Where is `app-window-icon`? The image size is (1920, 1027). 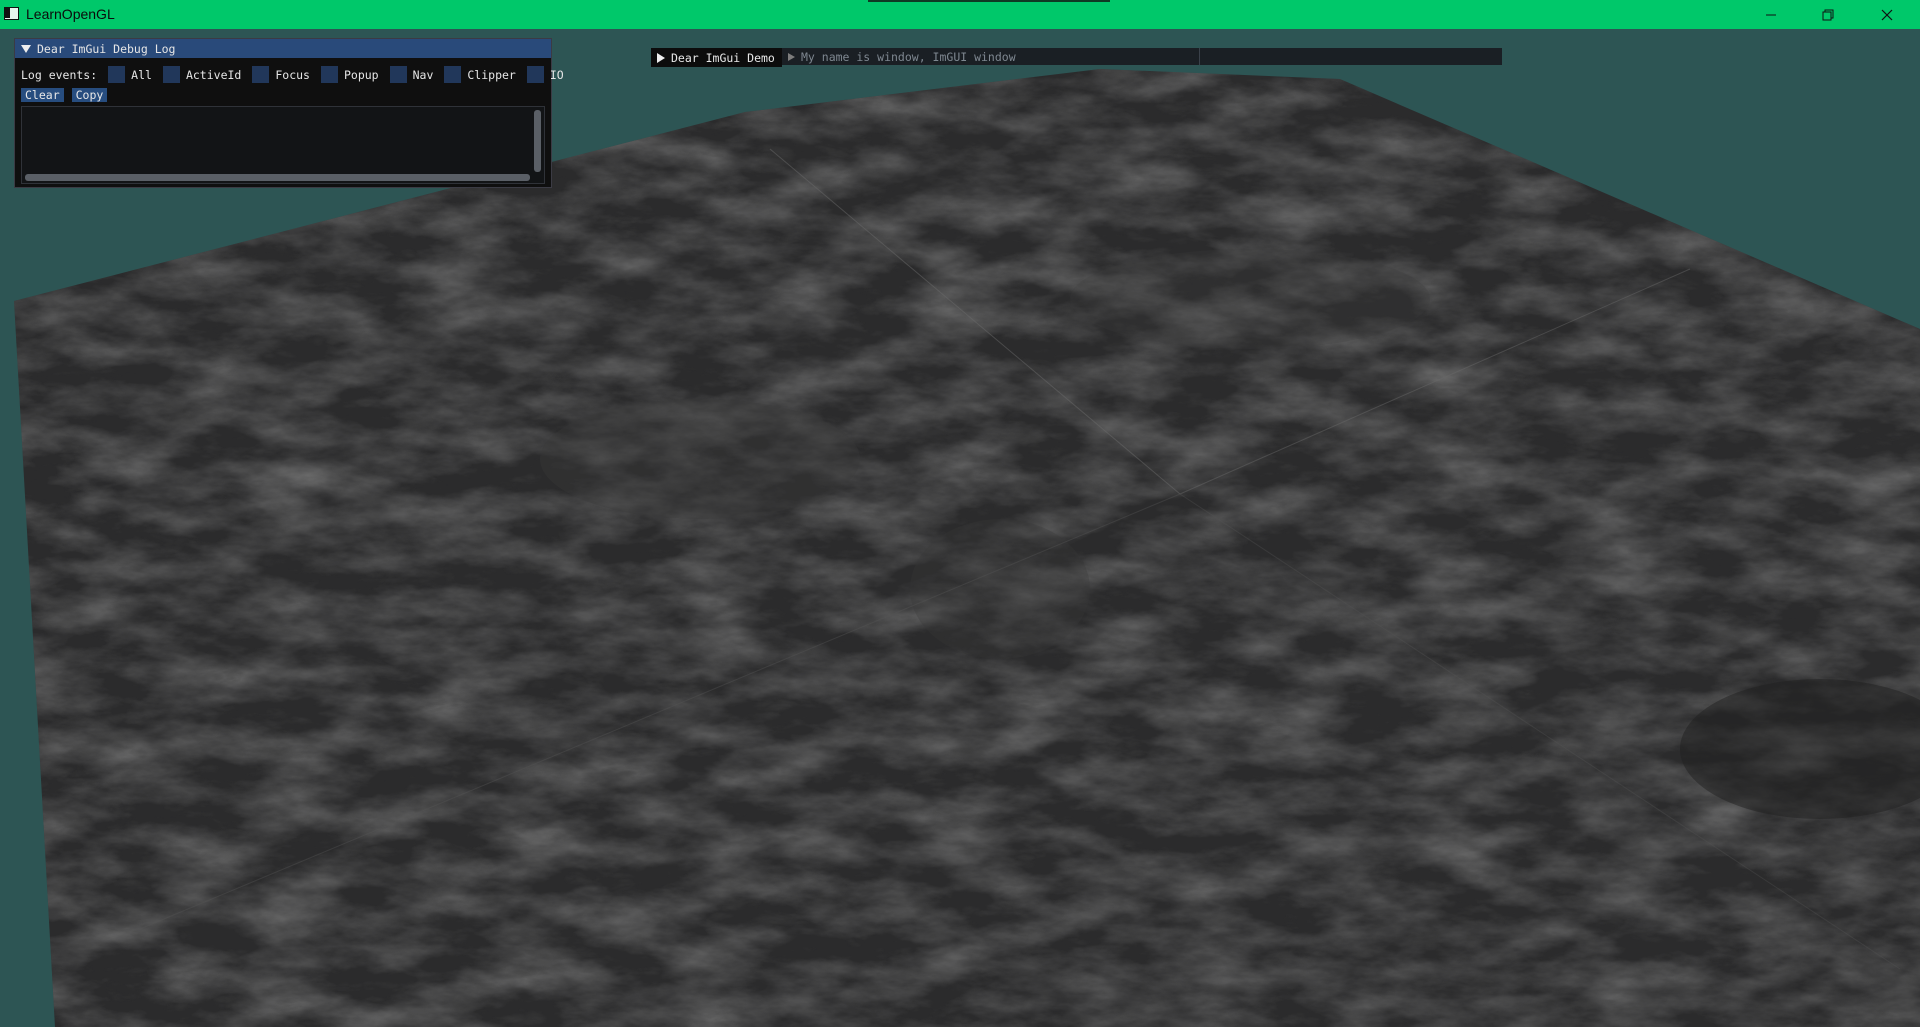 app-window-icon is located at coordinates (11, 13).